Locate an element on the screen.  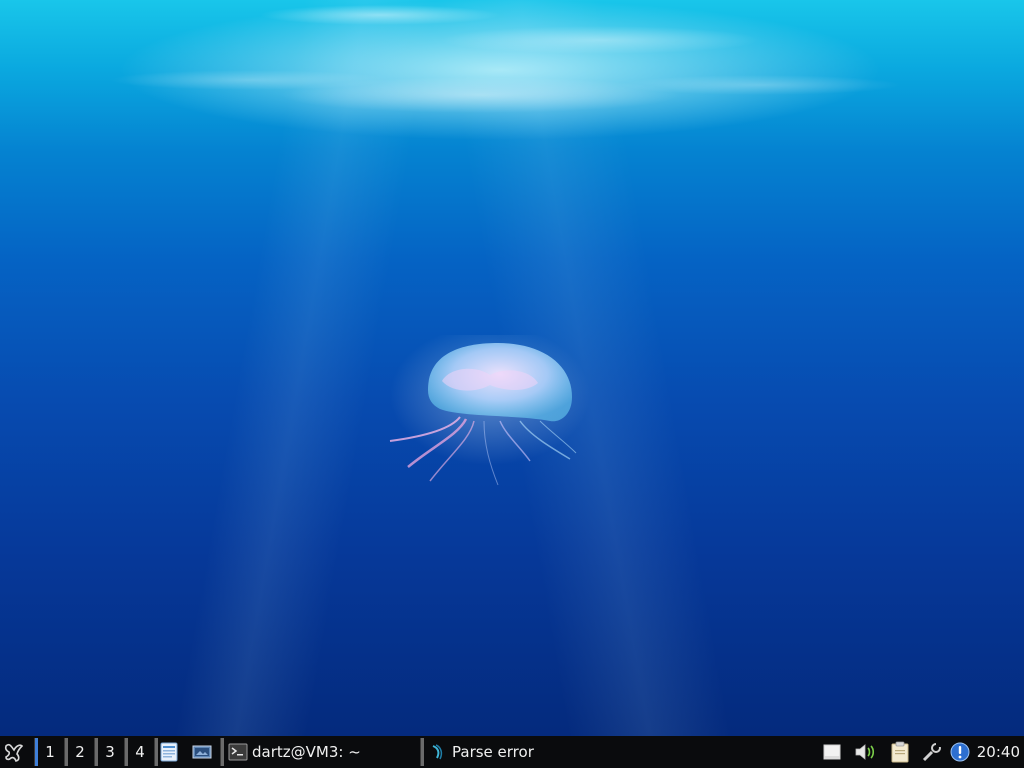
clock: 20:40 is located at coordinates (998, 752).